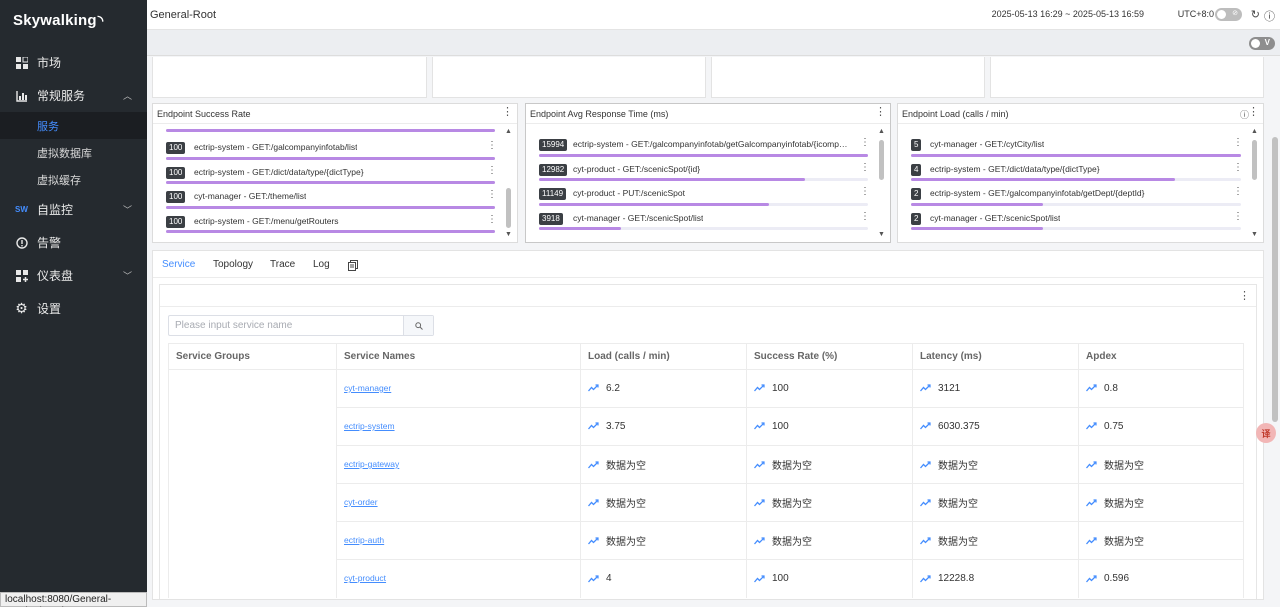 The height and width of the screenshot is (607, 1280). Describe the element at coordinates (73, 308) in the screenshot. I see `sidebar-item-settings: ⚙ 设置` at that location.